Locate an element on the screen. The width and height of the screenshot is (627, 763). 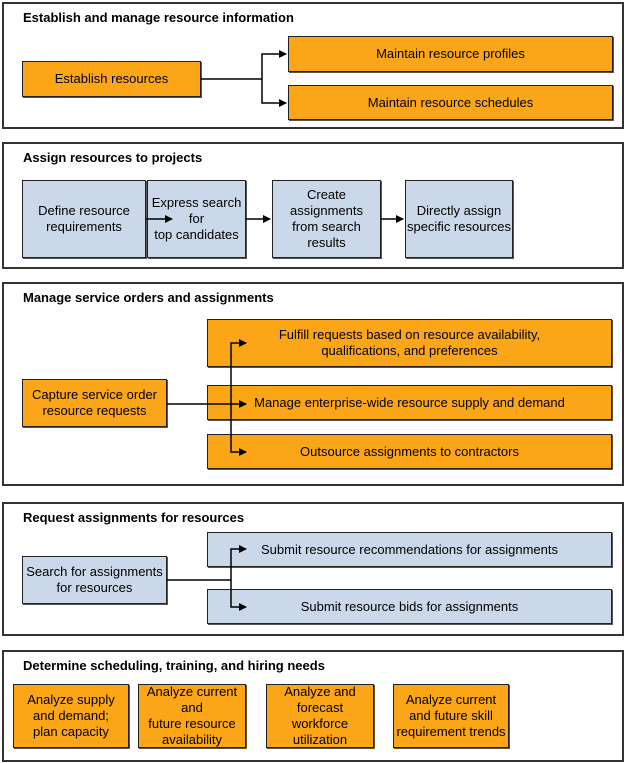
box-establish-resources: Establish resources is located at coordinates (111, 79).